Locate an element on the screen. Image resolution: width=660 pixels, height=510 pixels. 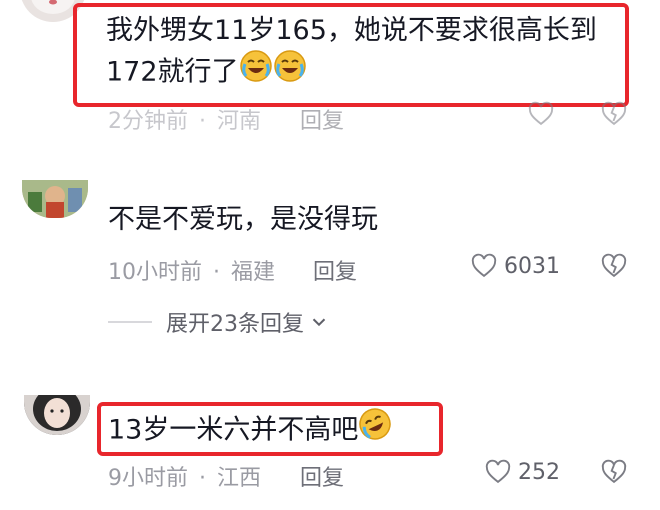
comment-location: 江西 is located at coordinates (239, 478).